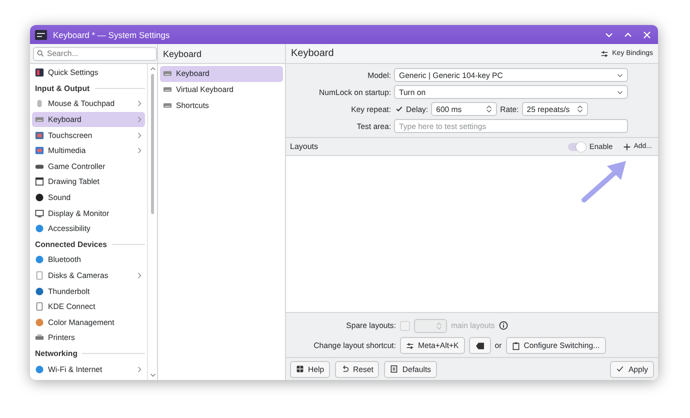  I want to click on enable-toggle, so click(577, 146).